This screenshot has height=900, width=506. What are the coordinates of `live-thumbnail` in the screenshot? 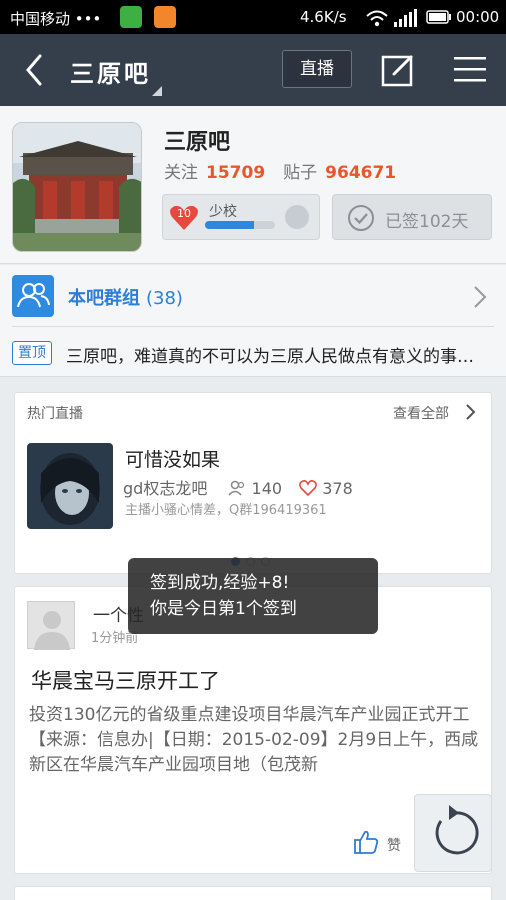 It's located at (70, 486).